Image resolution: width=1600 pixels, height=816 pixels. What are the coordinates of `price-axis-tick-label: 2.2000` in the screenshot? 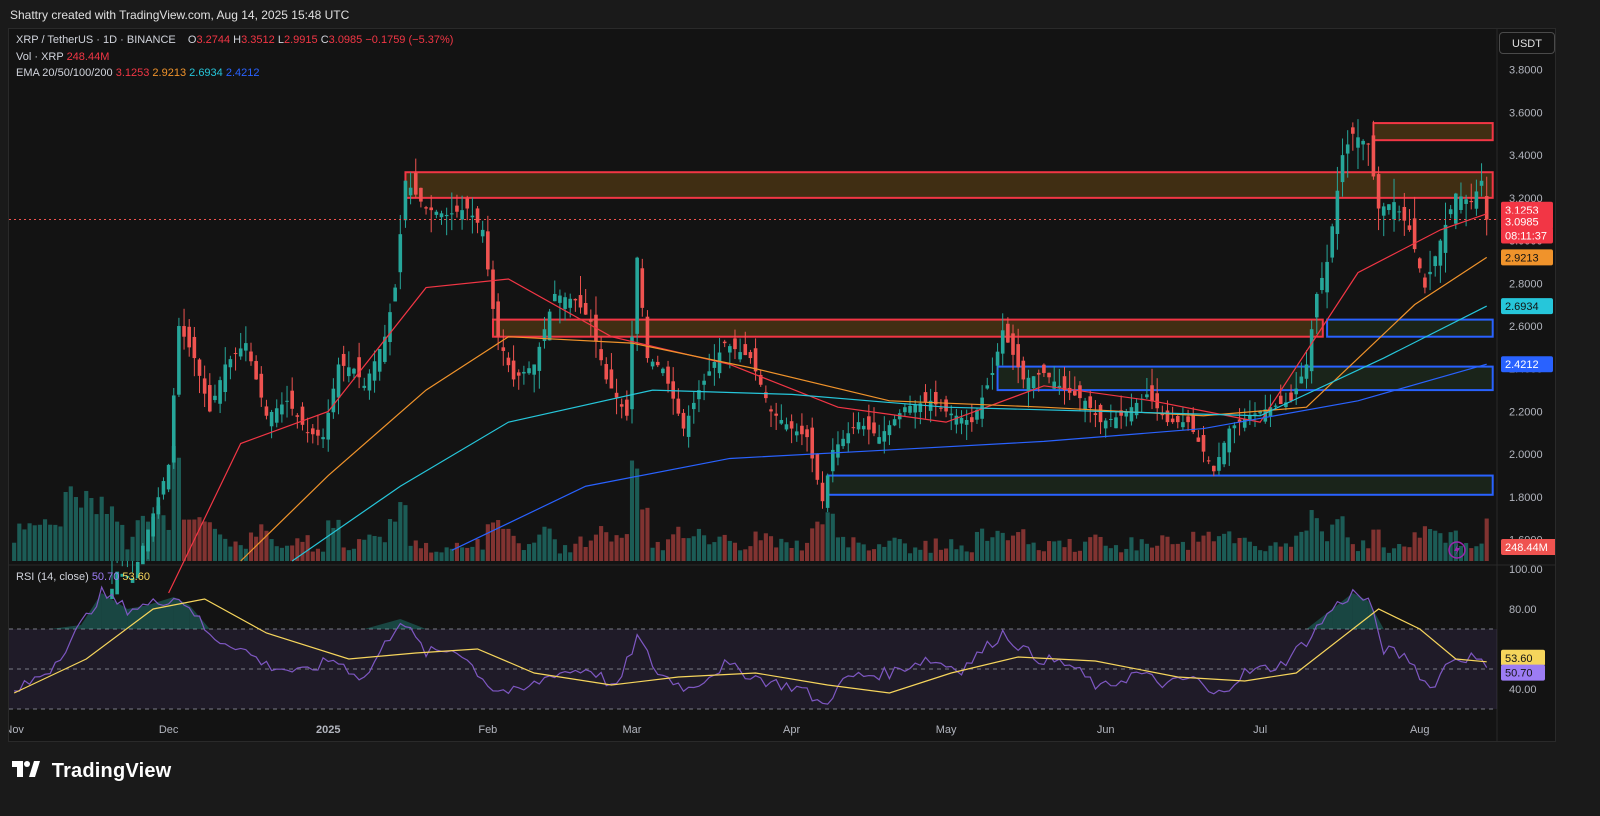 It's located at (1526, 412).